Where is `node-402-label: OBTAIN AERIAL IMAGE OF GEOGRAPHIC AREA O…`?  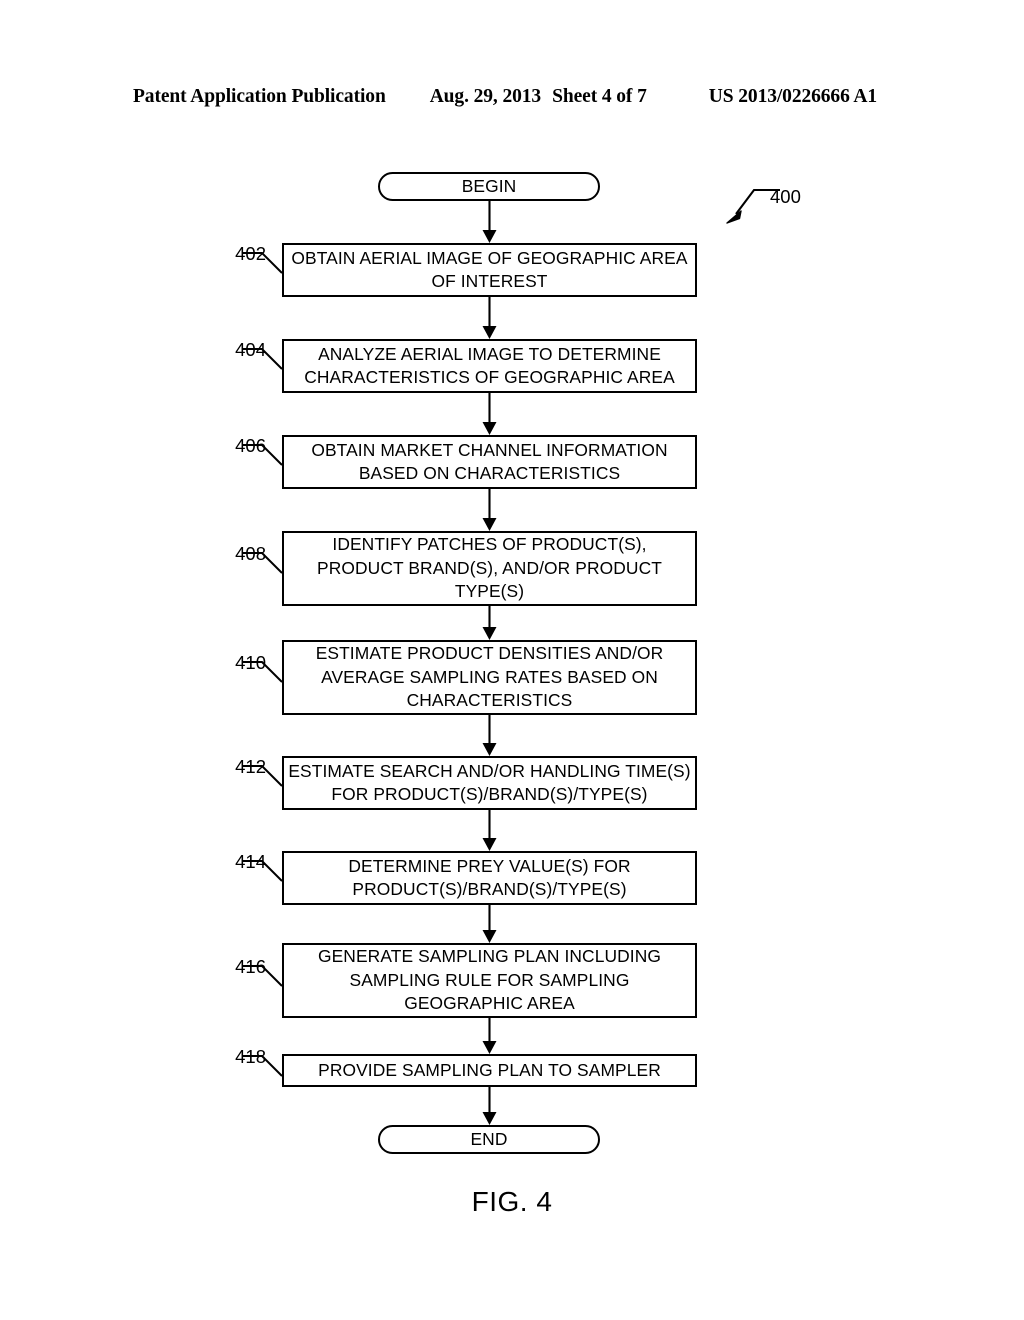
node-402-label: OBTAIN AERIAL IMAGE OF GEOGRAPHIC AREA O… is located at coordinates (489, 269).